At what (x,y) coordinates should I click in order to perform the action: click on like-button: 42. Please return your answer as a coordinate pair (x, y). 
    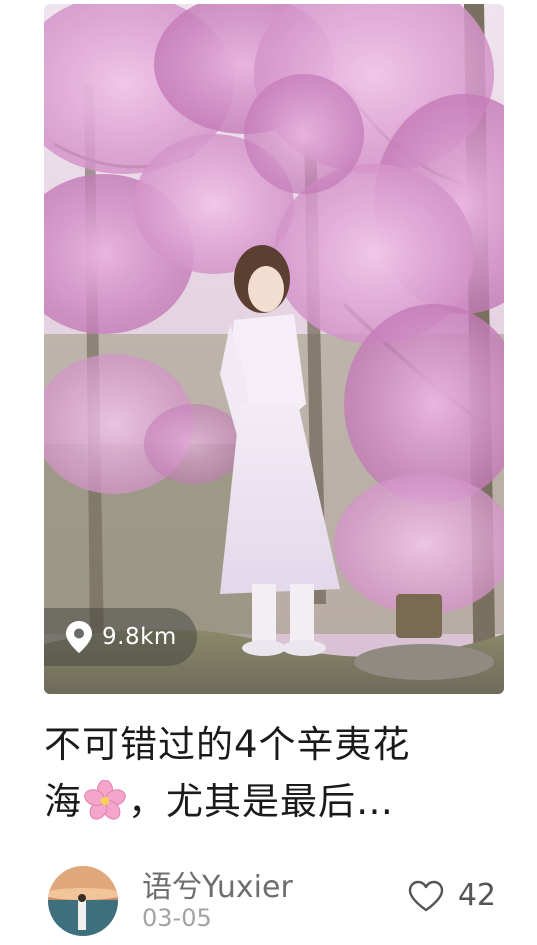
    Looking at the image, I should click on (452, 895).